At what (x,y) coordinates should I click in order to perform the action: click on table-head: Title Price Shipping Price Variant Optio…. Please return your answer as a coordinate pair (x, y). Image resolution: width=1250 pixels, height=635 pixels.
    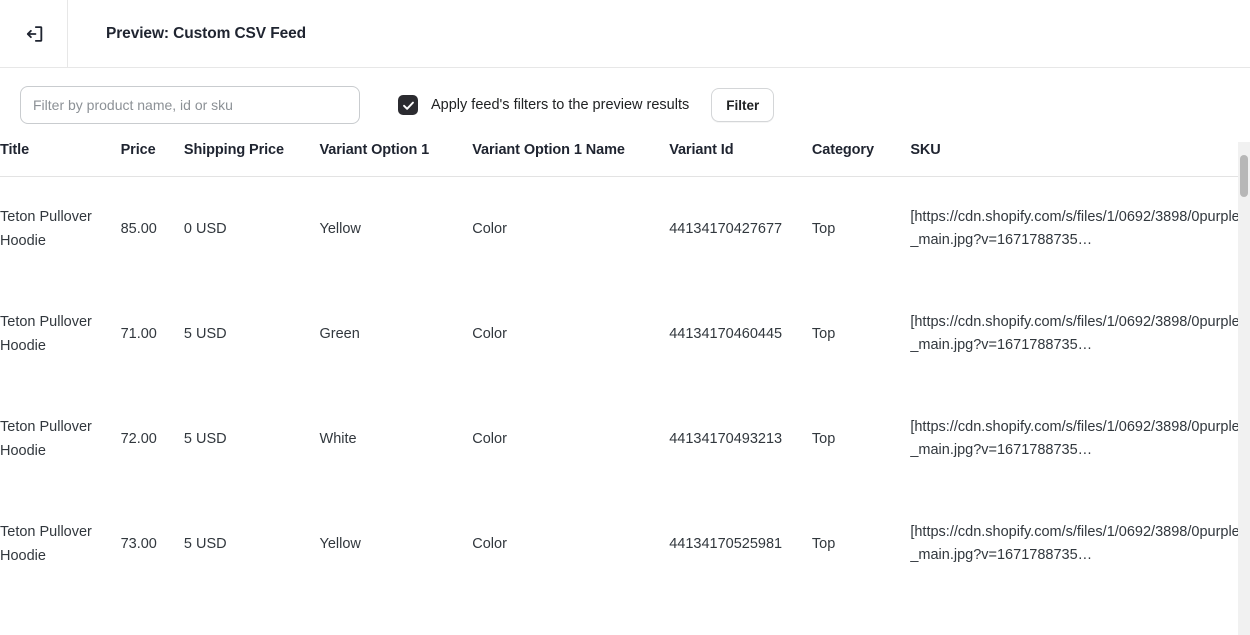
    Looking at the image, I should click on (621, 159).